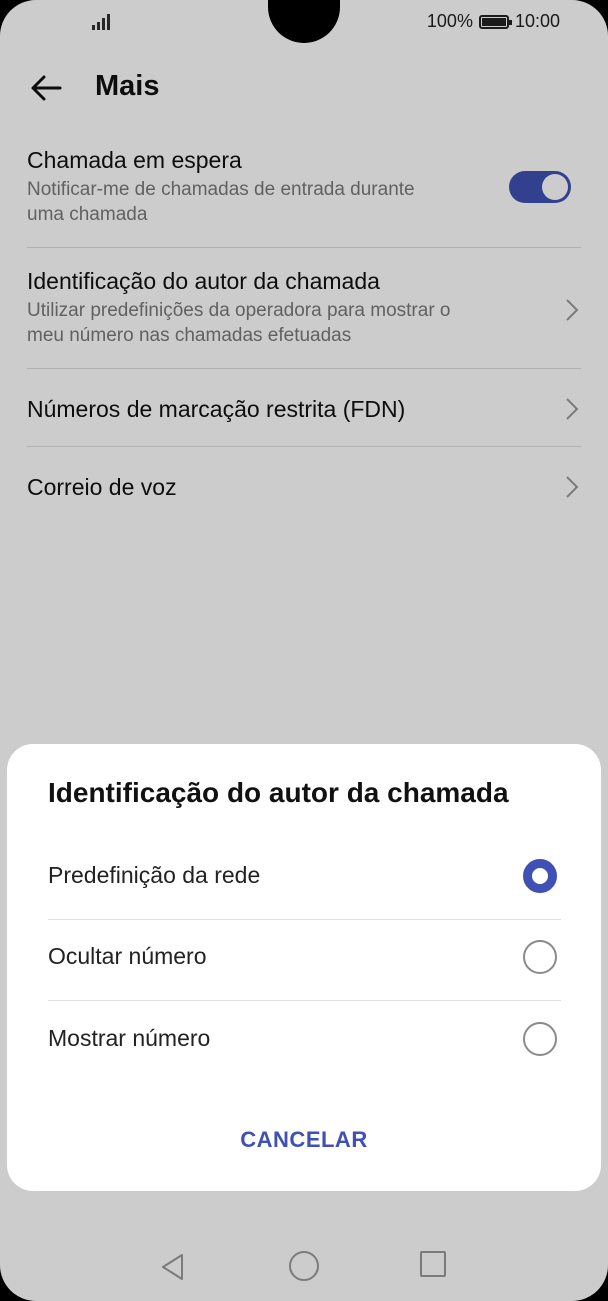  Describe the element at coordinates (129, 1038) in the screenshot. I see `option-label: Mostrar número` at that location.